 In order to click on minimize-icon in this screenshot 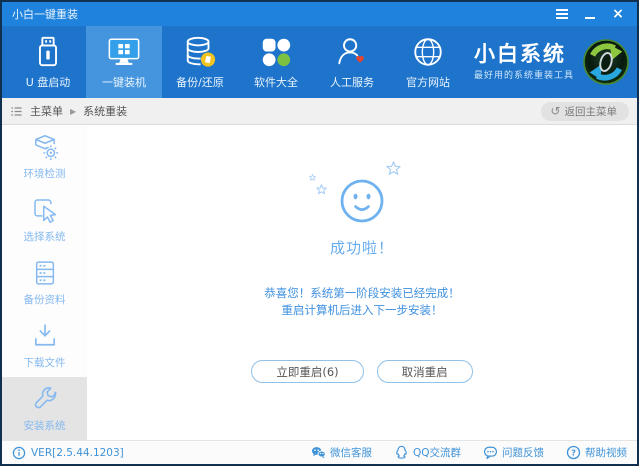, I will do `click(590, 18)`.